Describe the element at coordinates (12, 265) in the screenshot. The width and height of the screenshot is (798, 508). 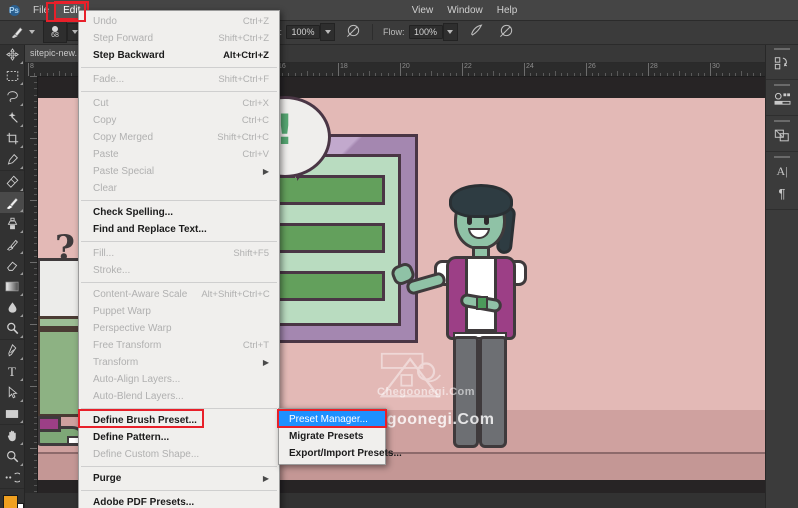
I see `eraser-tool` at that location.